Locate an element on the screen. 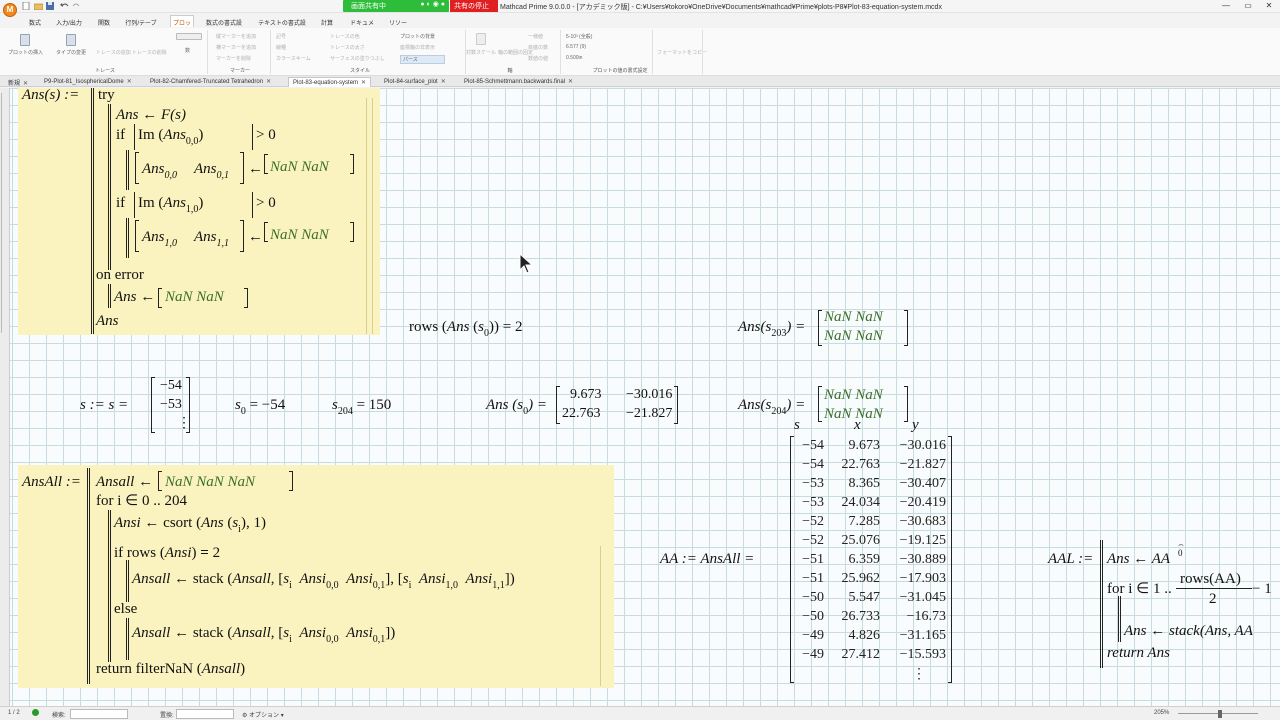  if-rows: if rows (Ansi) = 2 is located at coordinates (167, 553).